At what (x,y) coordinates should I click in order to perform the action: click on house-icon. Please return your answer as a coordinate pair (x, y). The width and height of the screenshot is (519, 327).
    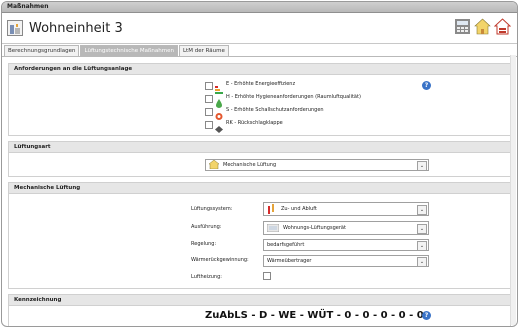
    Looking at the image, I should click on (482, 26).